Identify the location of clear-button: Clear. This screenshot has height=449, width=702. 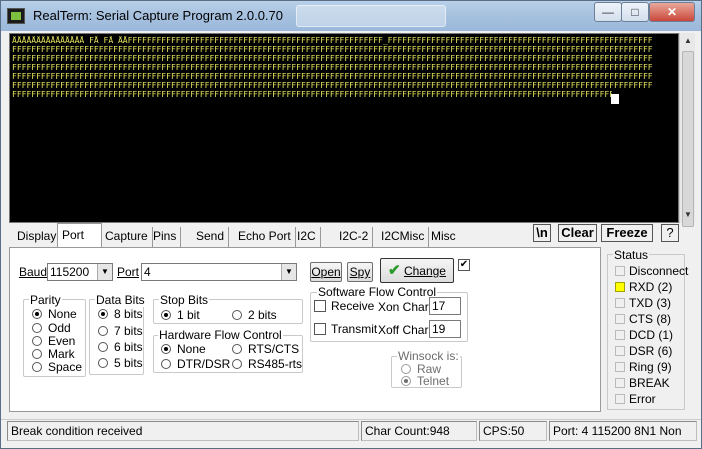
(577, 233).